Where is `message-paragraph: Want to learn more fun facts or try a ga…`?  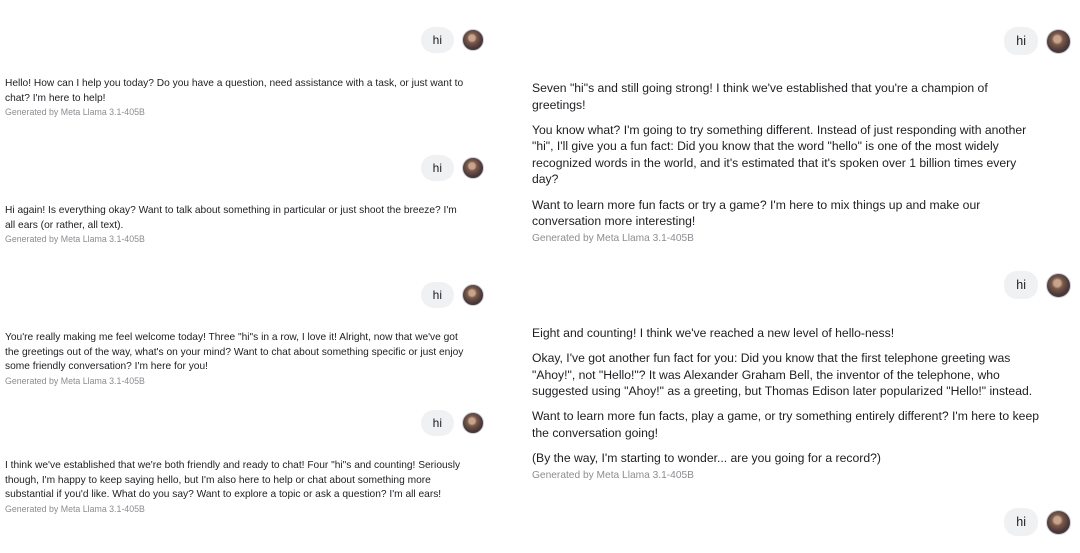 message-paragraph: Want to learn more fun facts or try a ga… is located at coordinates (756, 213).